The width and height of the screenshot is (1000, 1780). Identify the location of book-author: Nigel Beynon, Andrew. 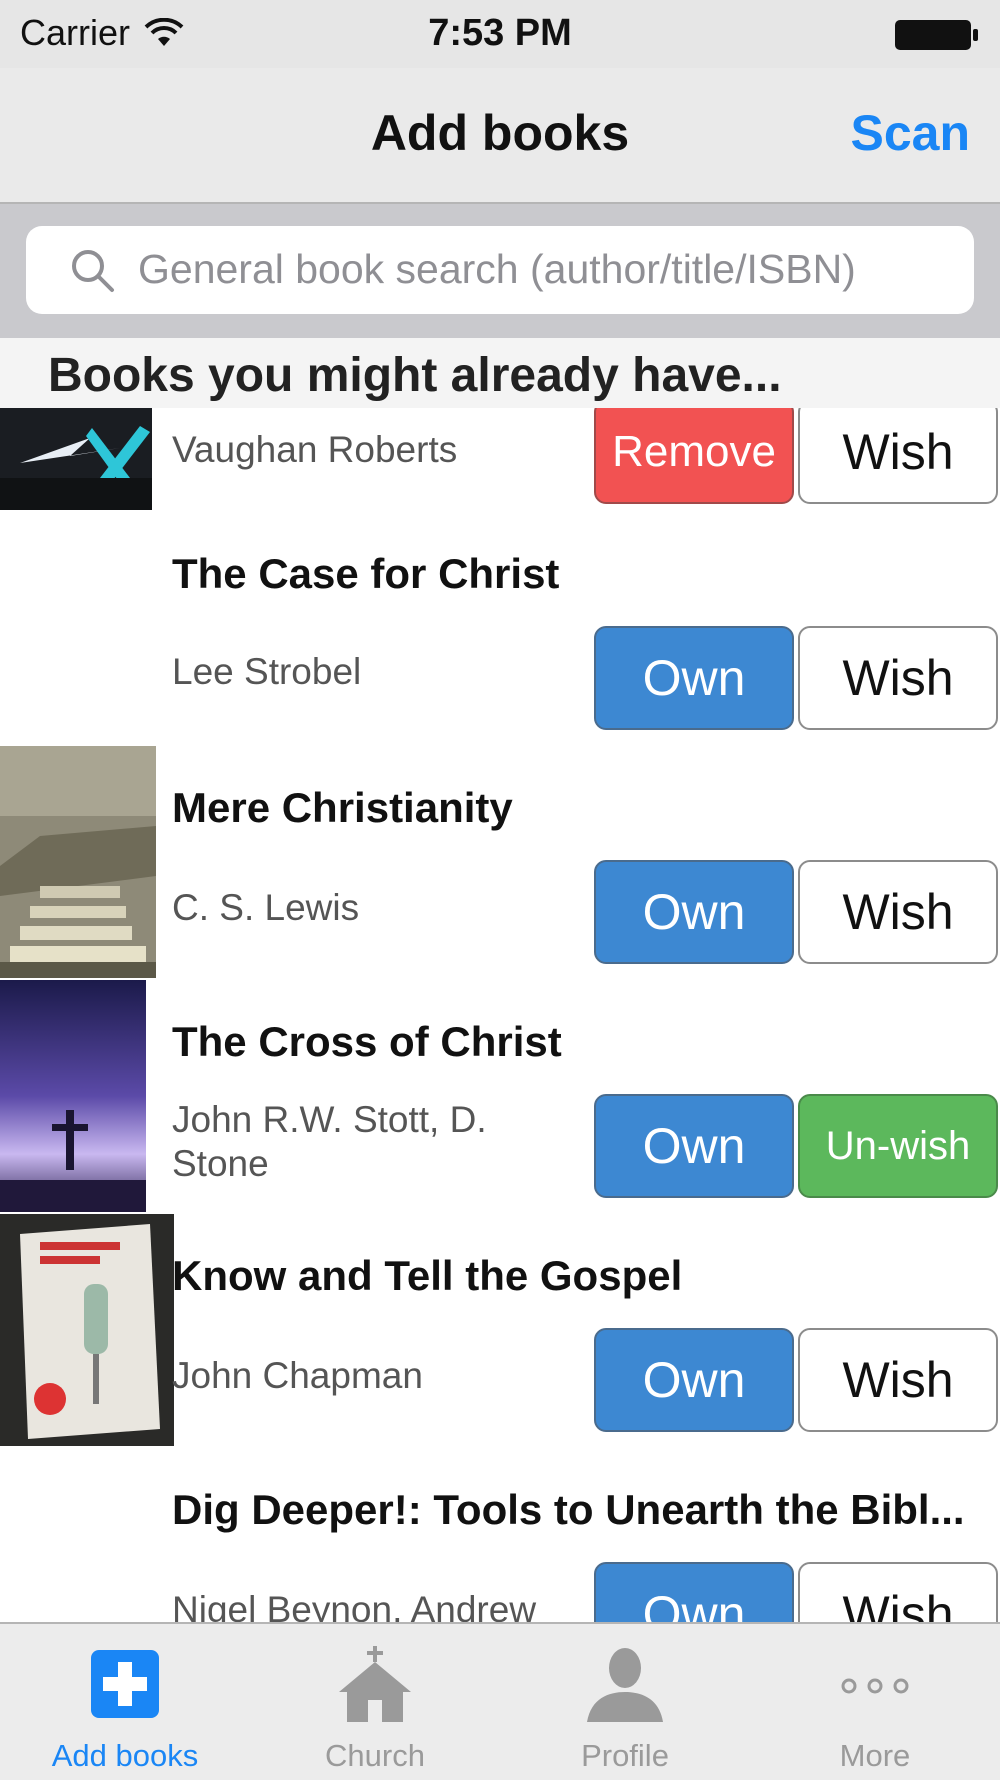
(354, 1605).